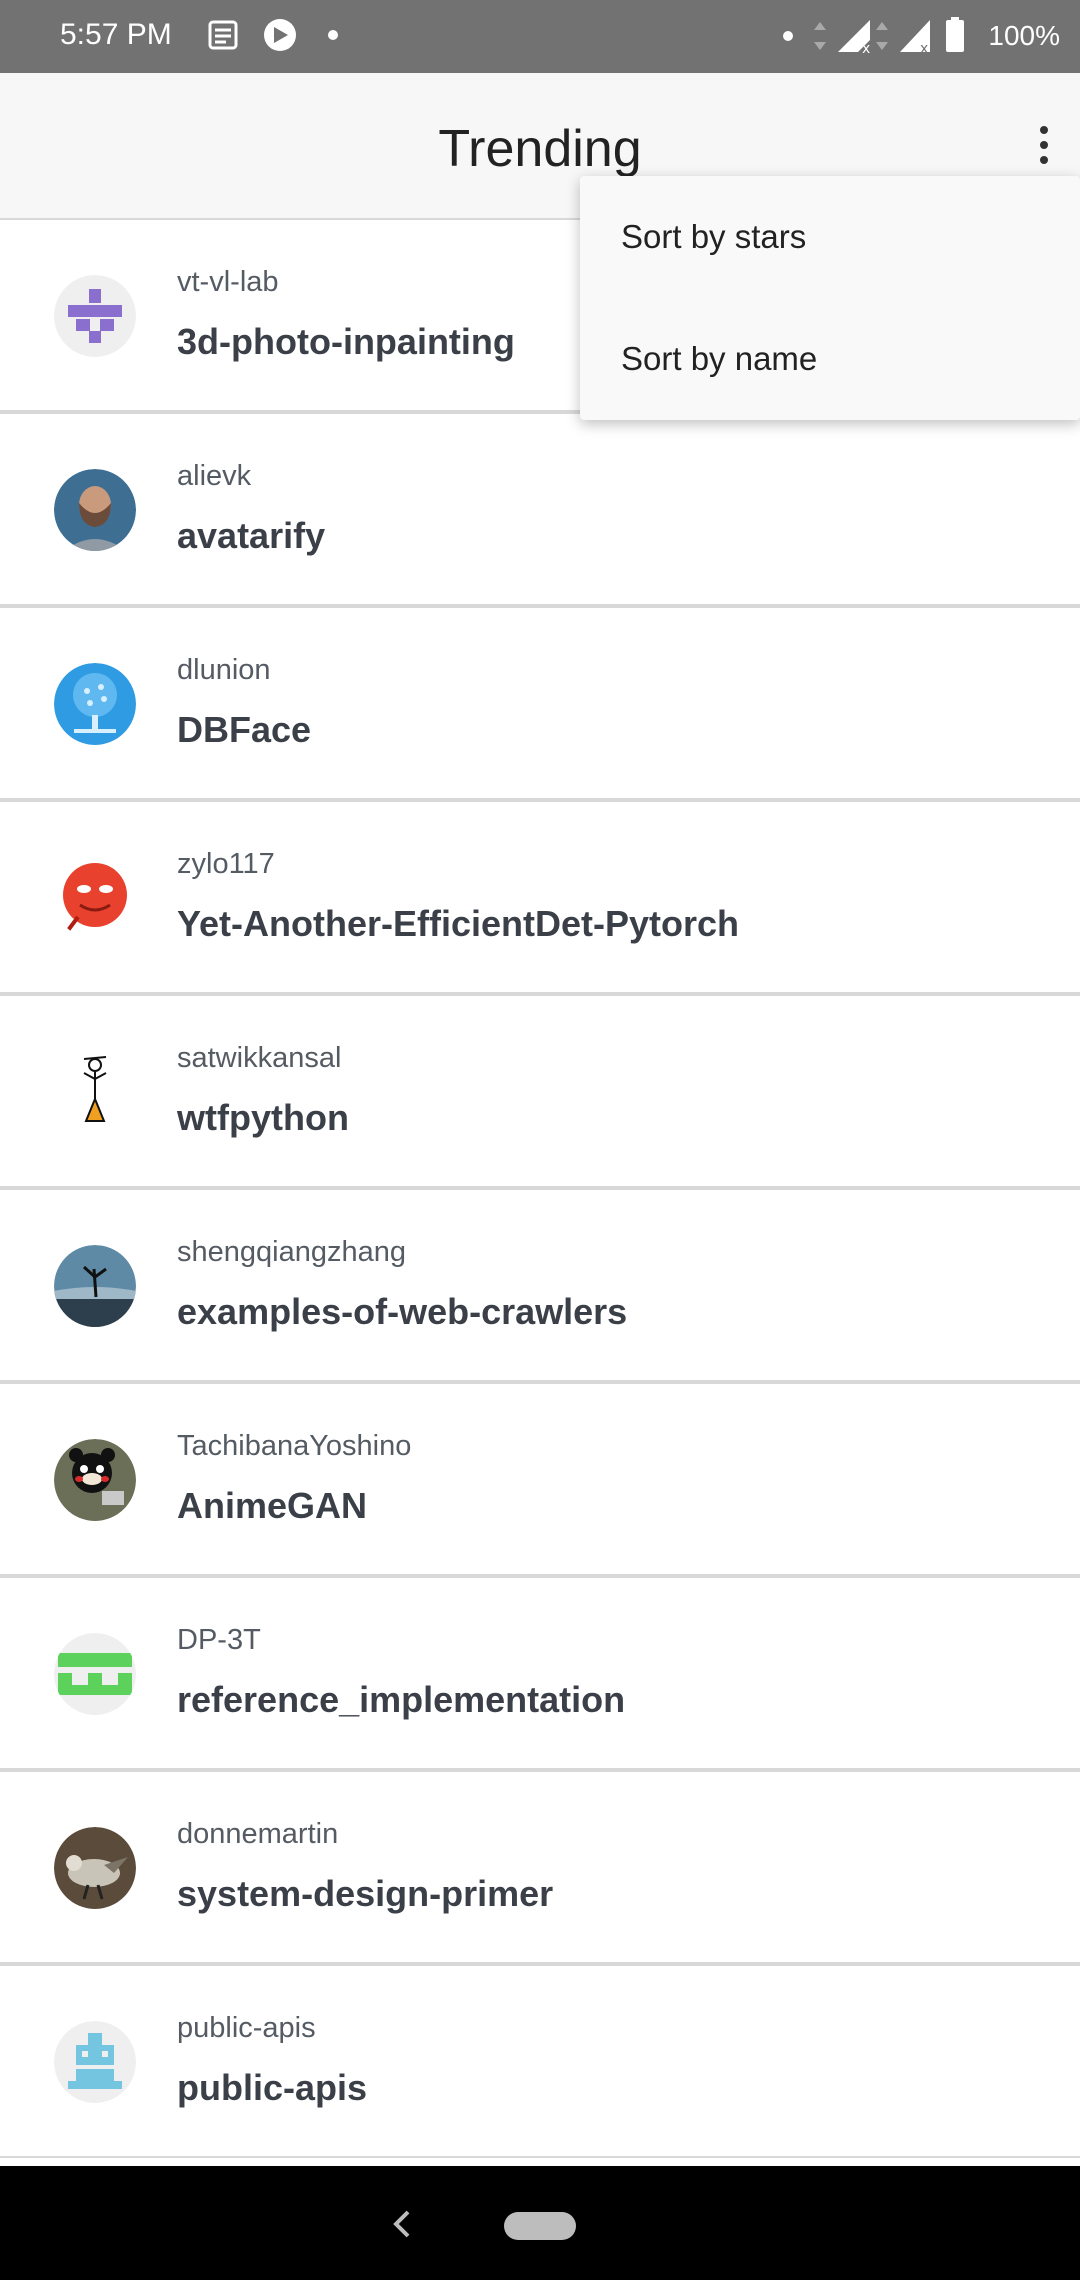  What do you see at coordinates (223, 35) in the screenshot?
I see `news-icon` at bounding box center [223, 35].